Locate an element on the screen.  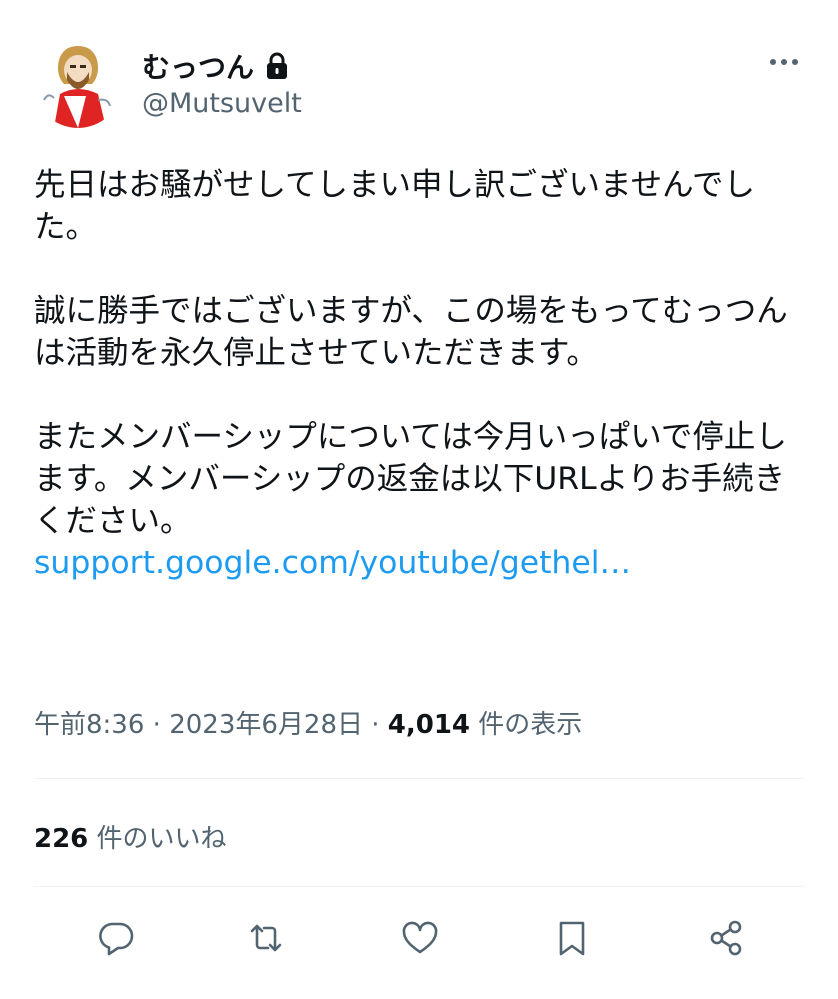
share-icon is located at coordinates (726, 938).